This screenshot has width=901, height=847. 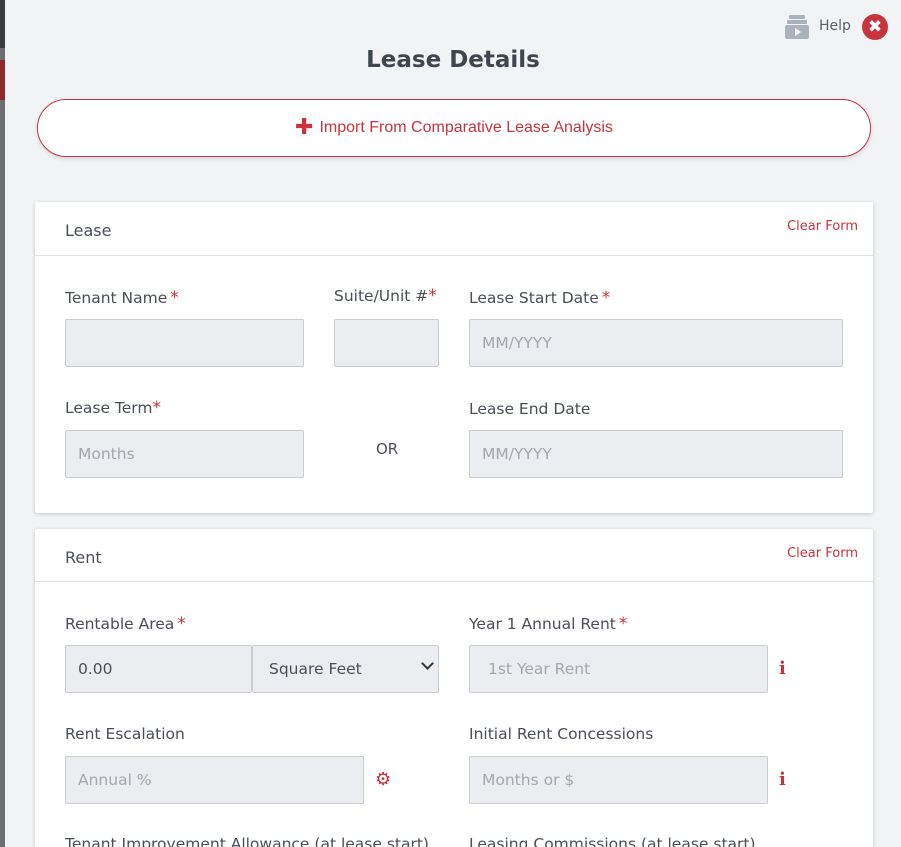 What do you see at coordinates (822, 226) in the screenshot?
I see `lease-clear-form-link: Clear Form` at bounding box center [822, 226].